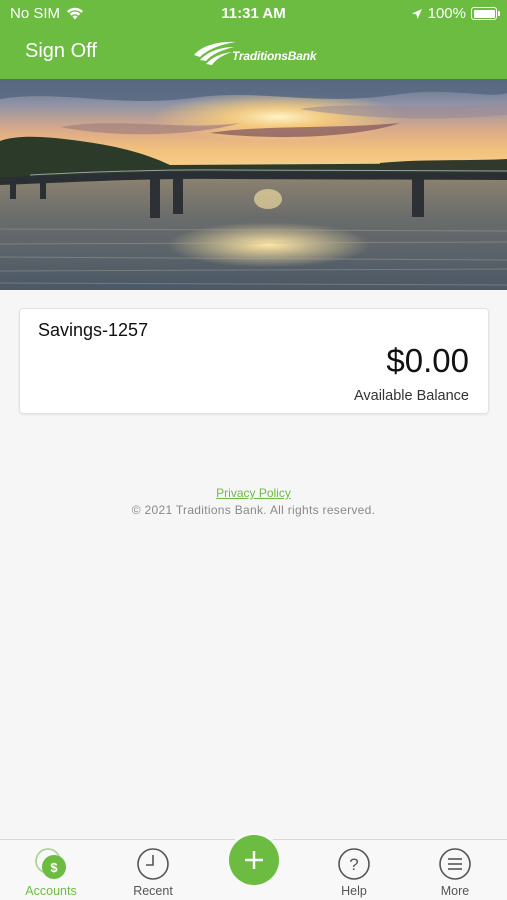 This screenshot has height=900, width=507. Describe the element at coordinates (485, 13) in the screenshot. I see `battery-icon` at that location.